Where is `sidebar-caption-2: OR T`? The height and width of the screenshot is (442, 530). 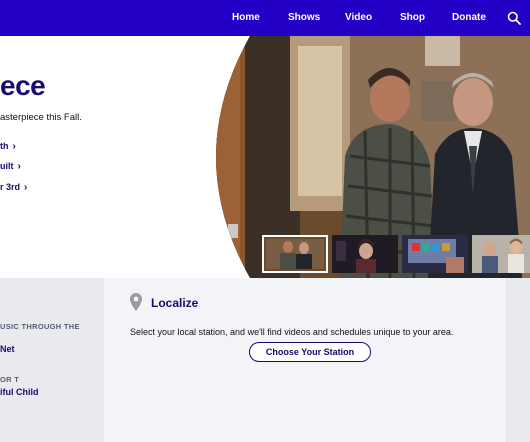 sidebar-caption-2: OR T is located at coordinates (10, 379).